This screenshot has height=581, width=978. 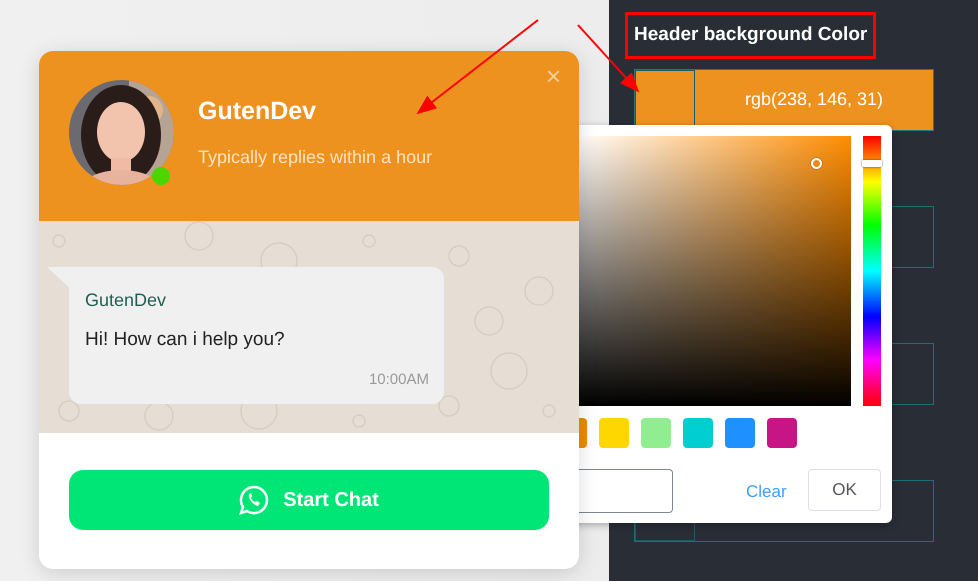 What do you see at coordinates (398, 380) in the screenshot?
I see `message-time: 10:00AM` at bounding box center [398, 380].